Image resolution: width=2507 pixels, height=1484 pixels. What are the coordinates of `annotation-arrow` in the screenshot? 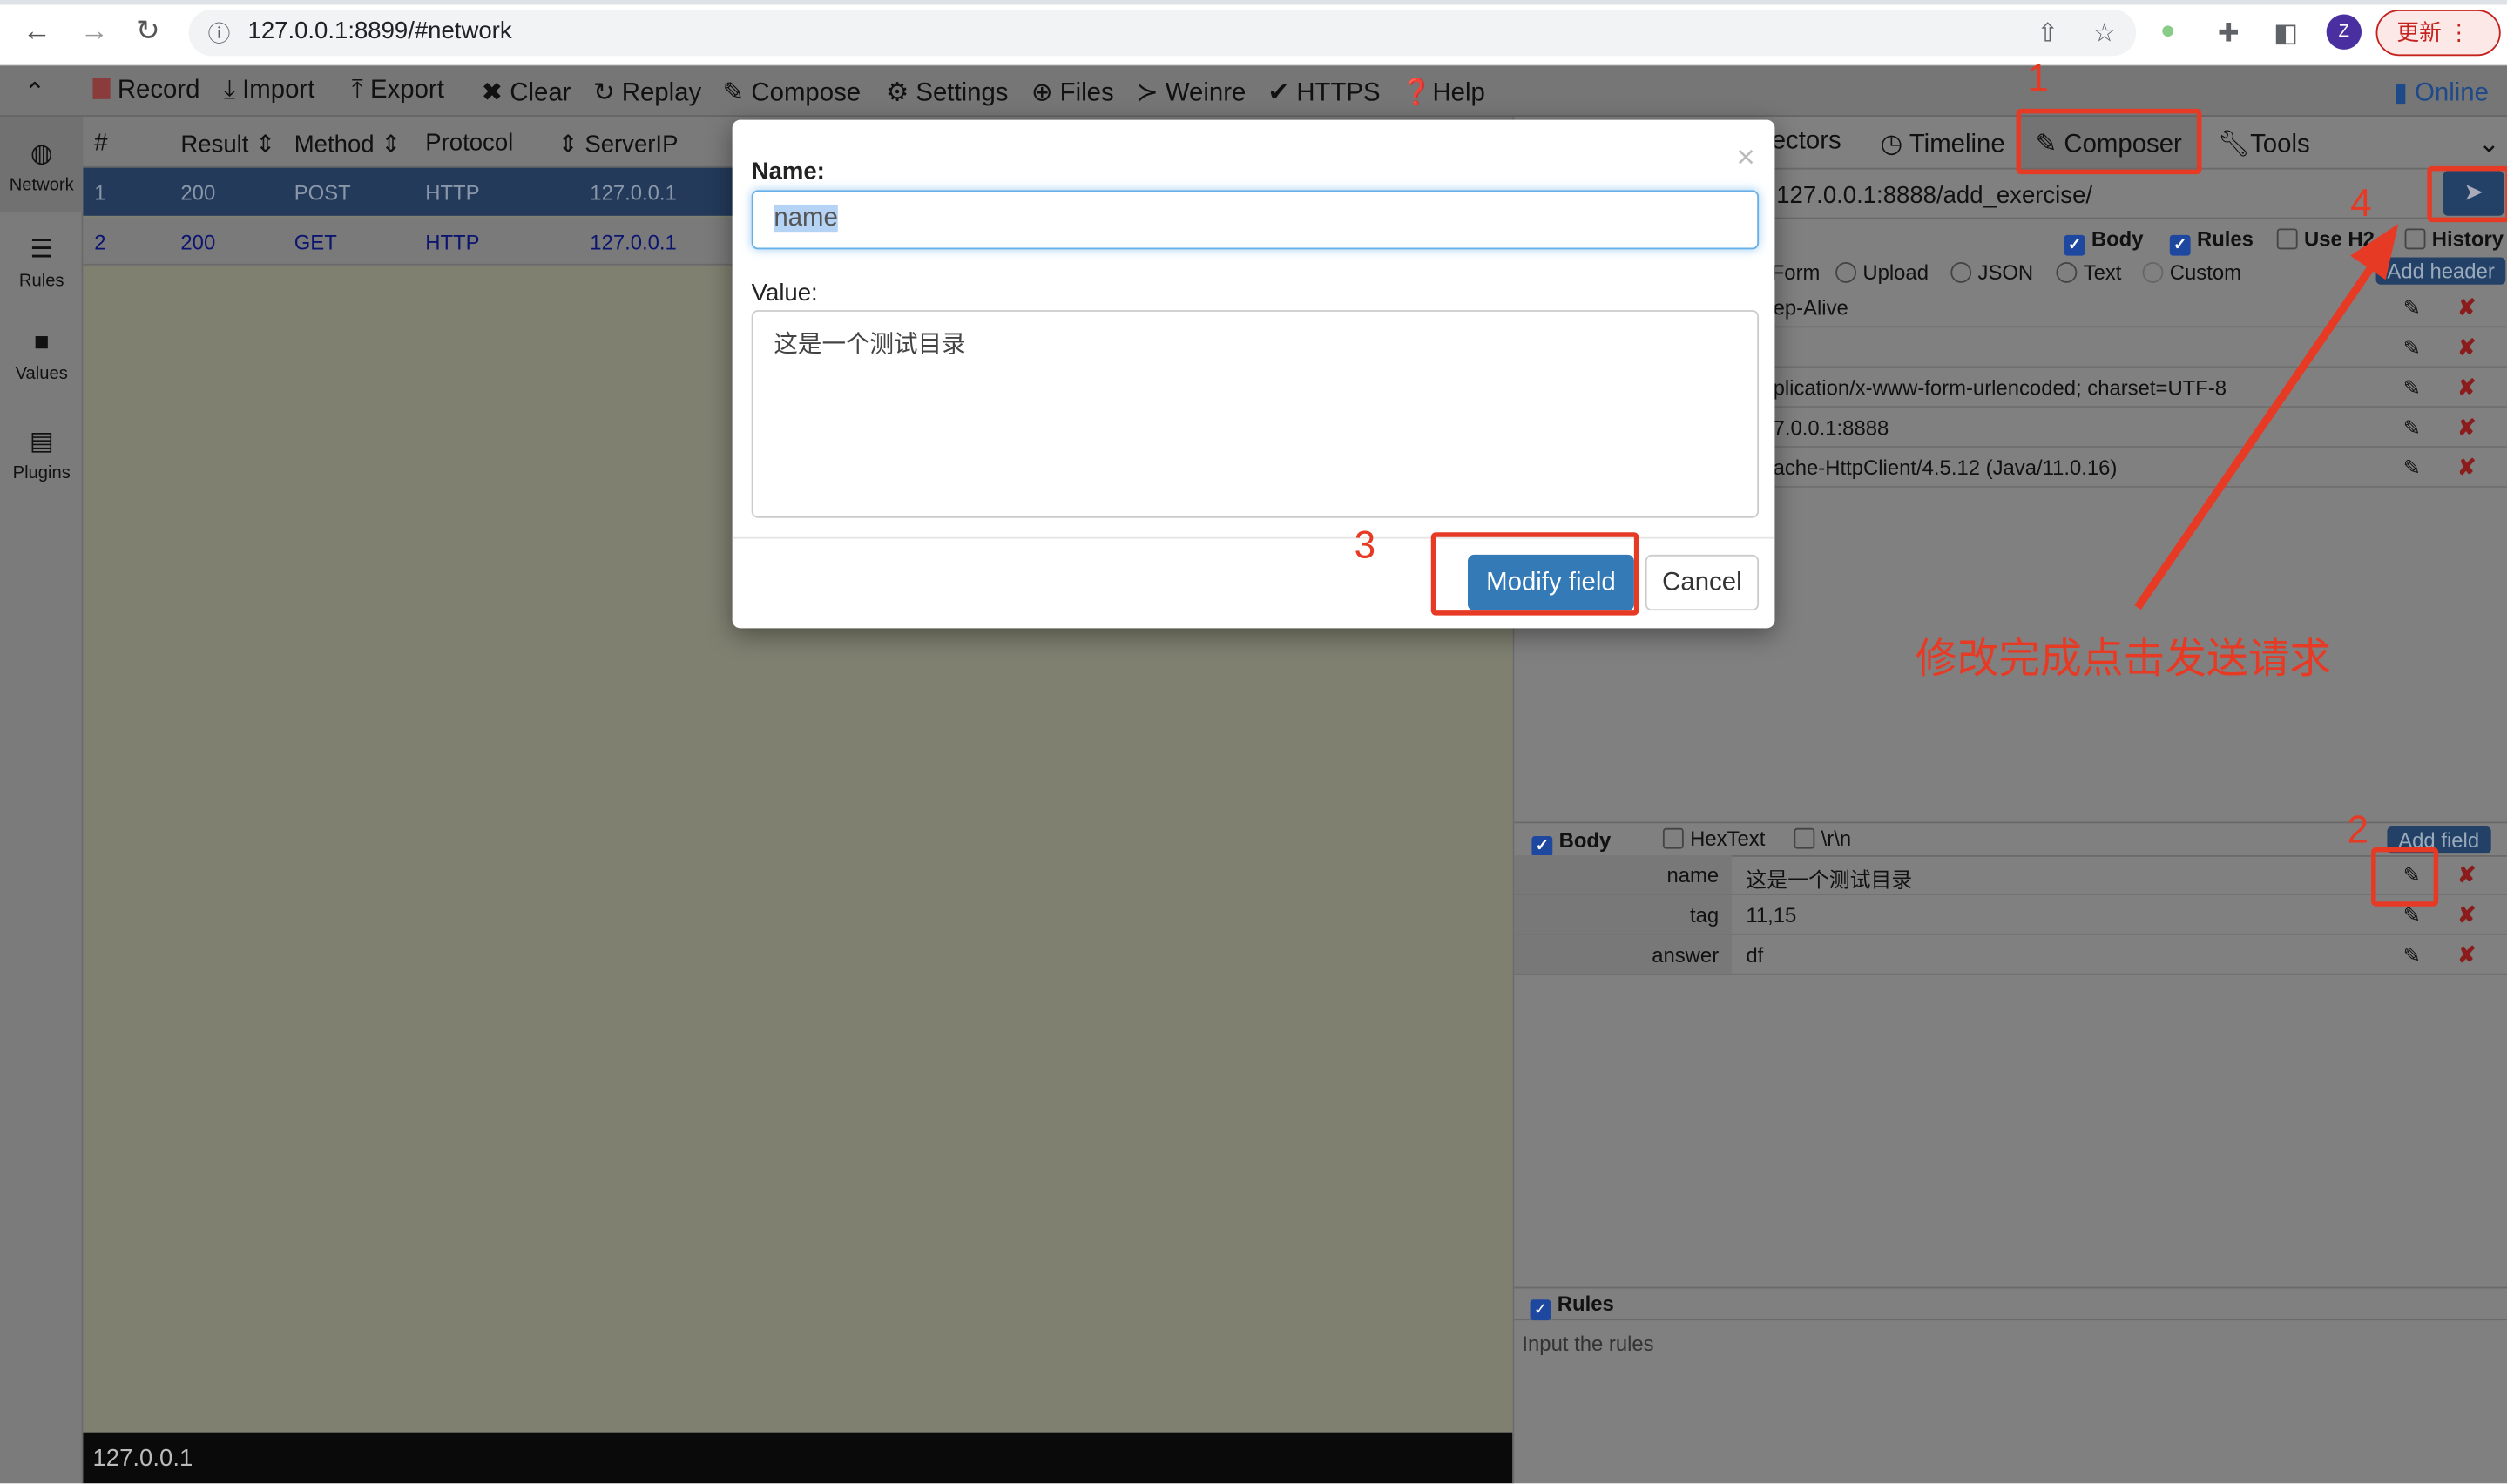 It's located at (2267, 417).